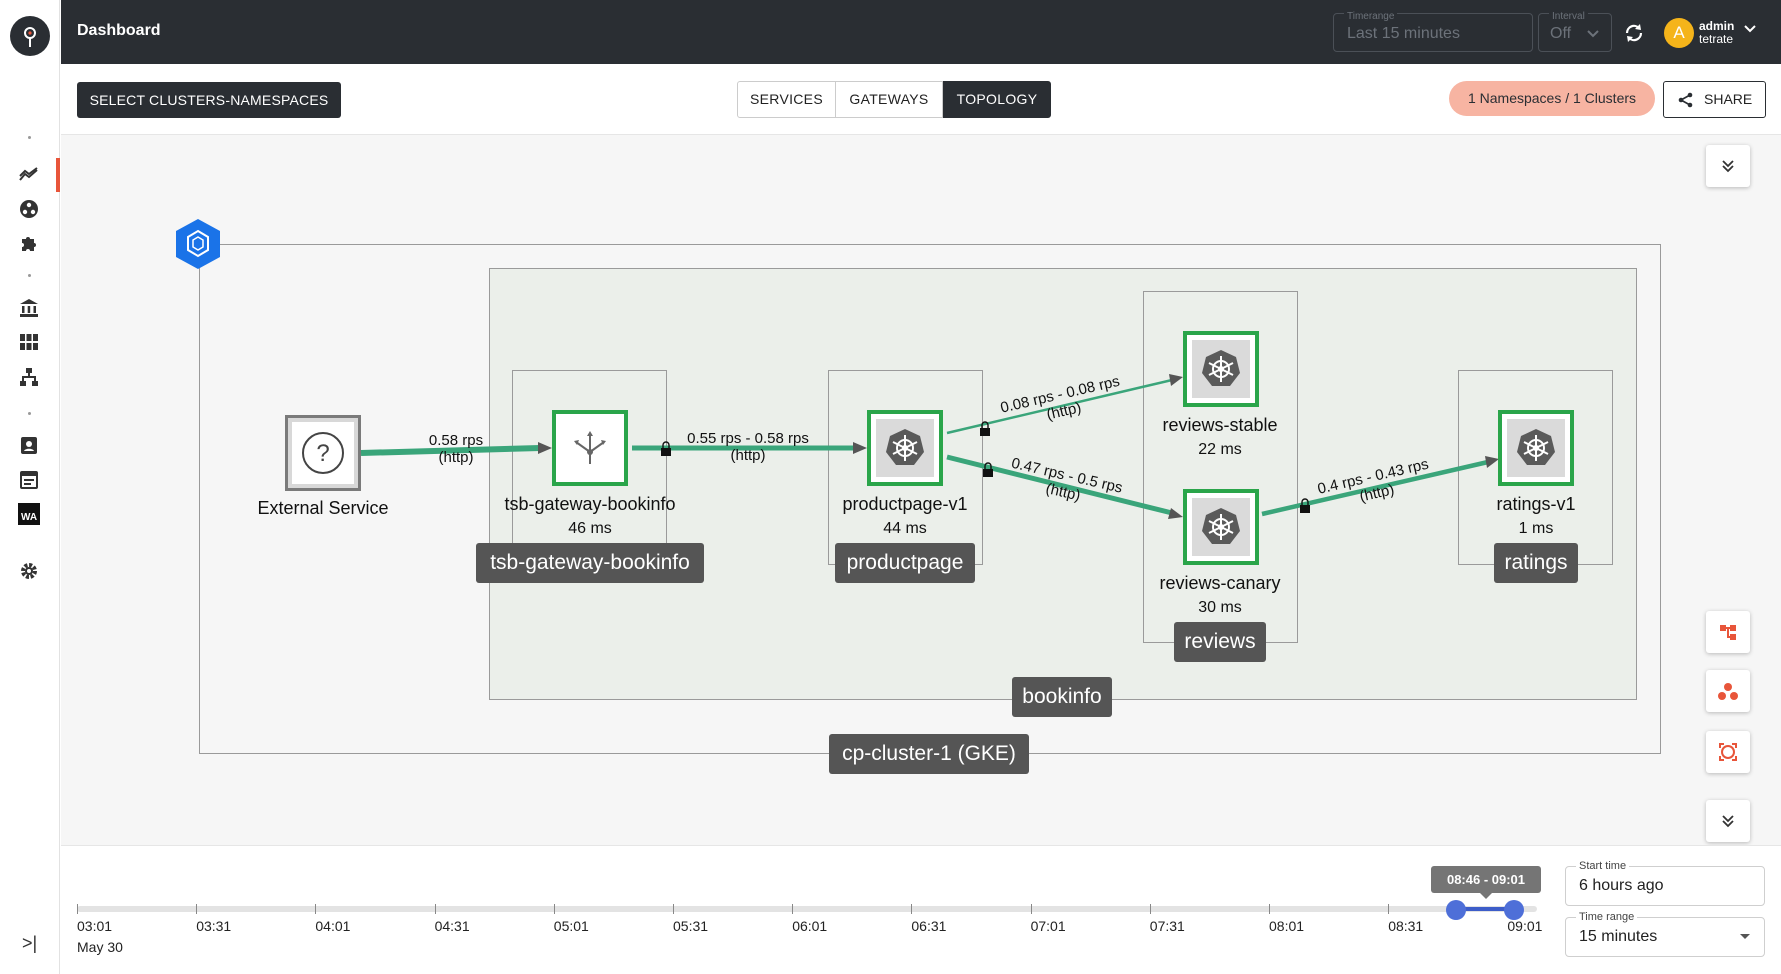  I want to click on edge-label-gateway-productpage: 0.55 rps - 0.58 rps (http), so click(748, 447).